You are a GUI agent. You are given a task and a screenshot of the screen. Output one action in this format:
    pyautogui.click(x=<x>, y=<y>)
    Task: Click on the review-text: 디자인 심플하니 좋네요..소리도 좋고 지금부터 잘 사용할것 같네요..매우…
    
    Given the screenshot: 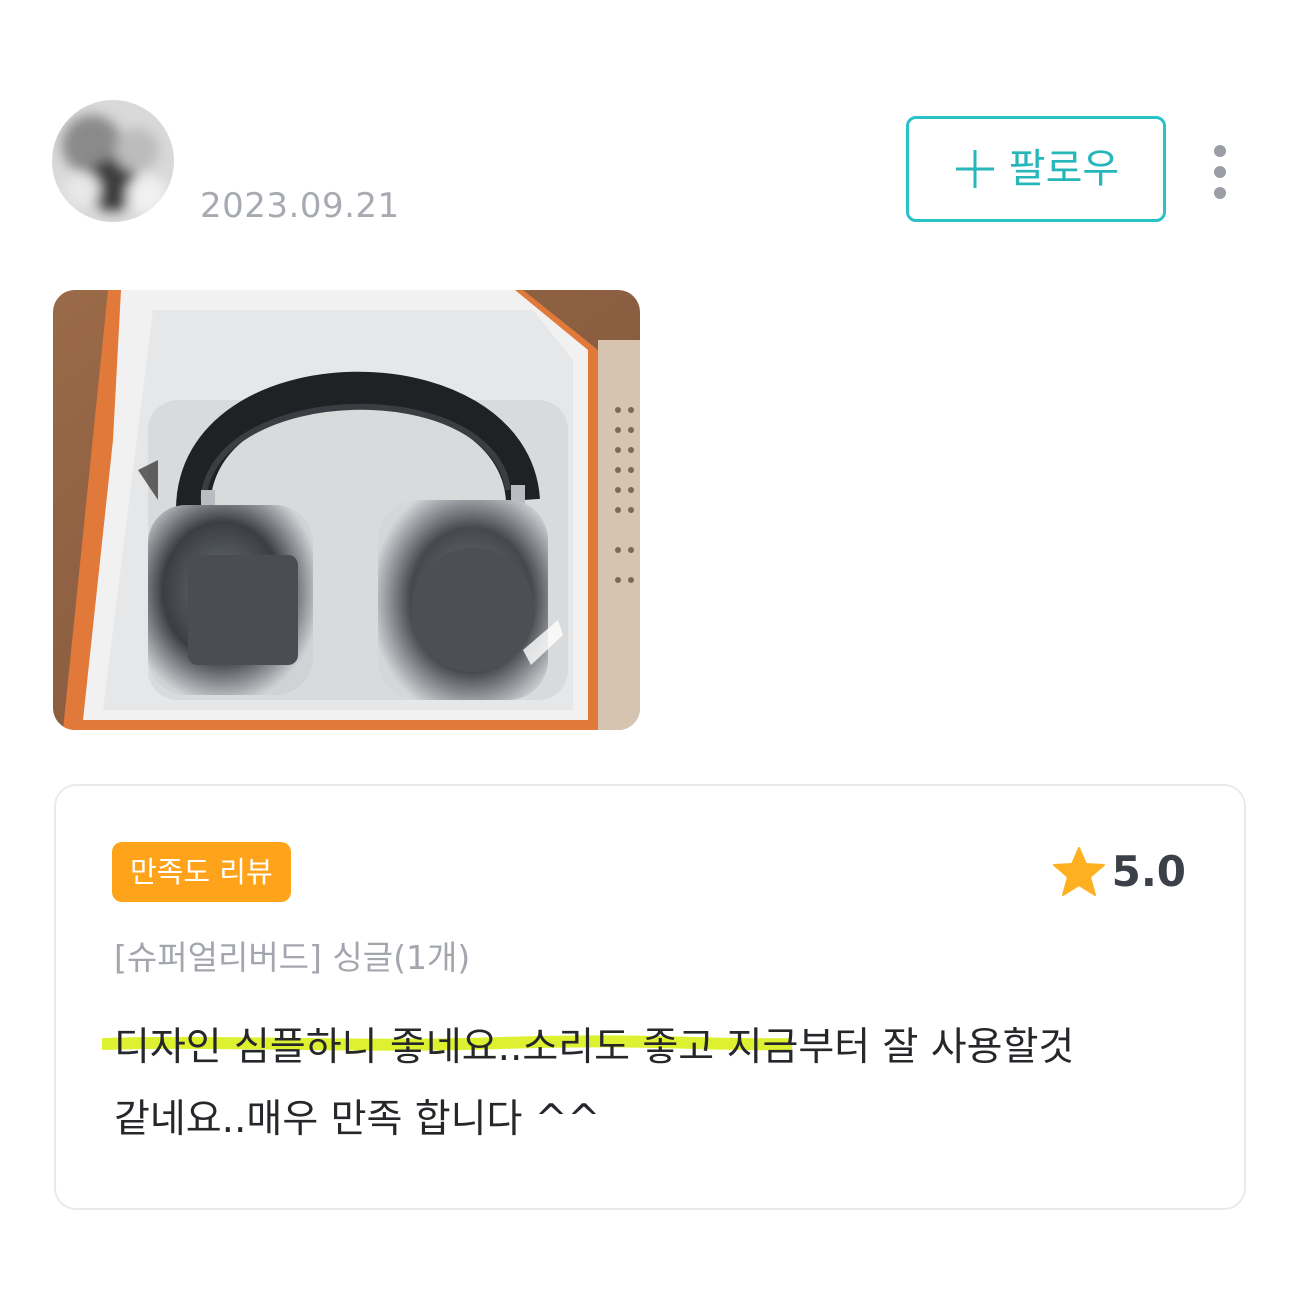 What is the action you would take?
    pyautogui.click(x=659, y=1084)
    